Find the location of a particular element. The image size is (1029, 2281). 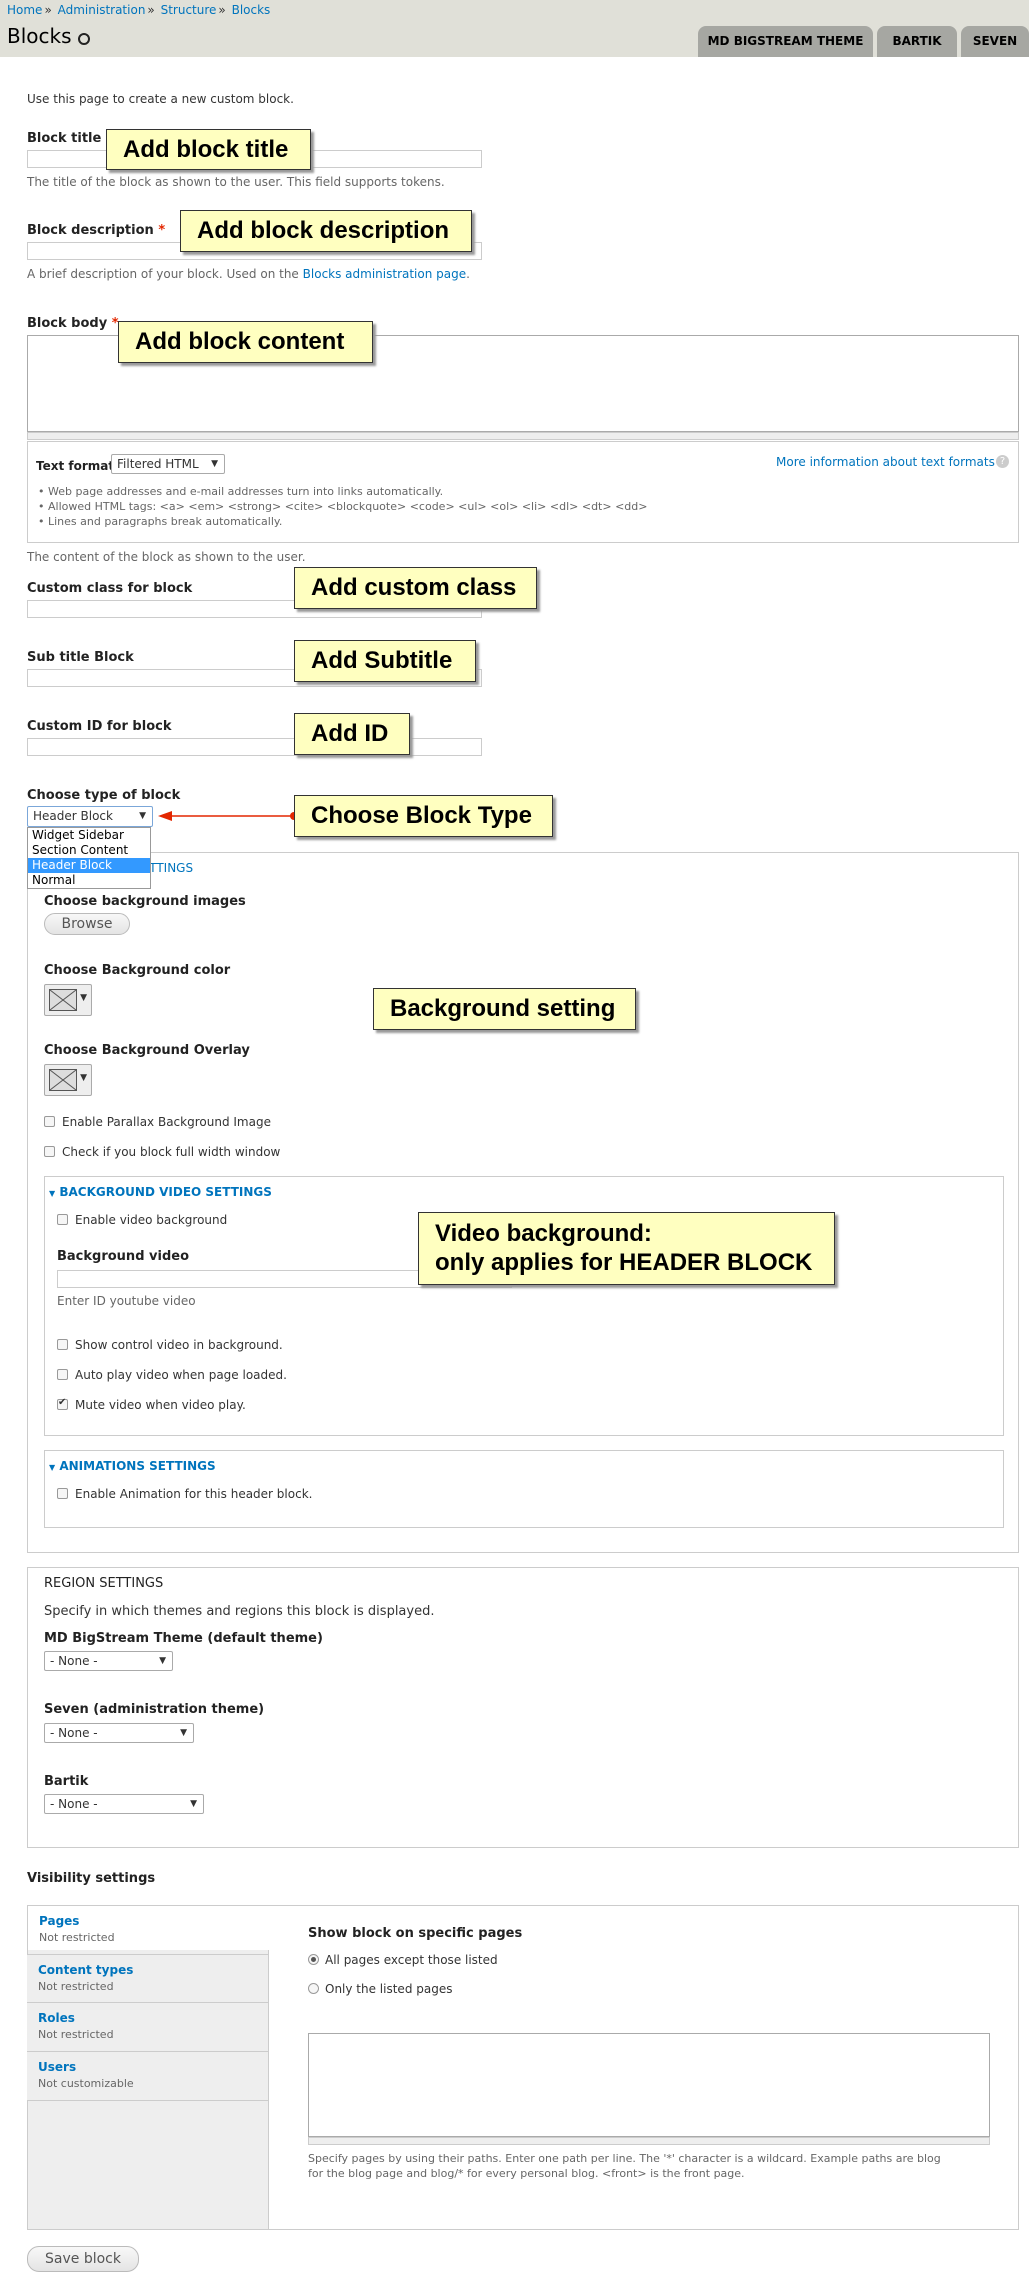

radio-all-pages-except is located at coordinates (313, 1959).